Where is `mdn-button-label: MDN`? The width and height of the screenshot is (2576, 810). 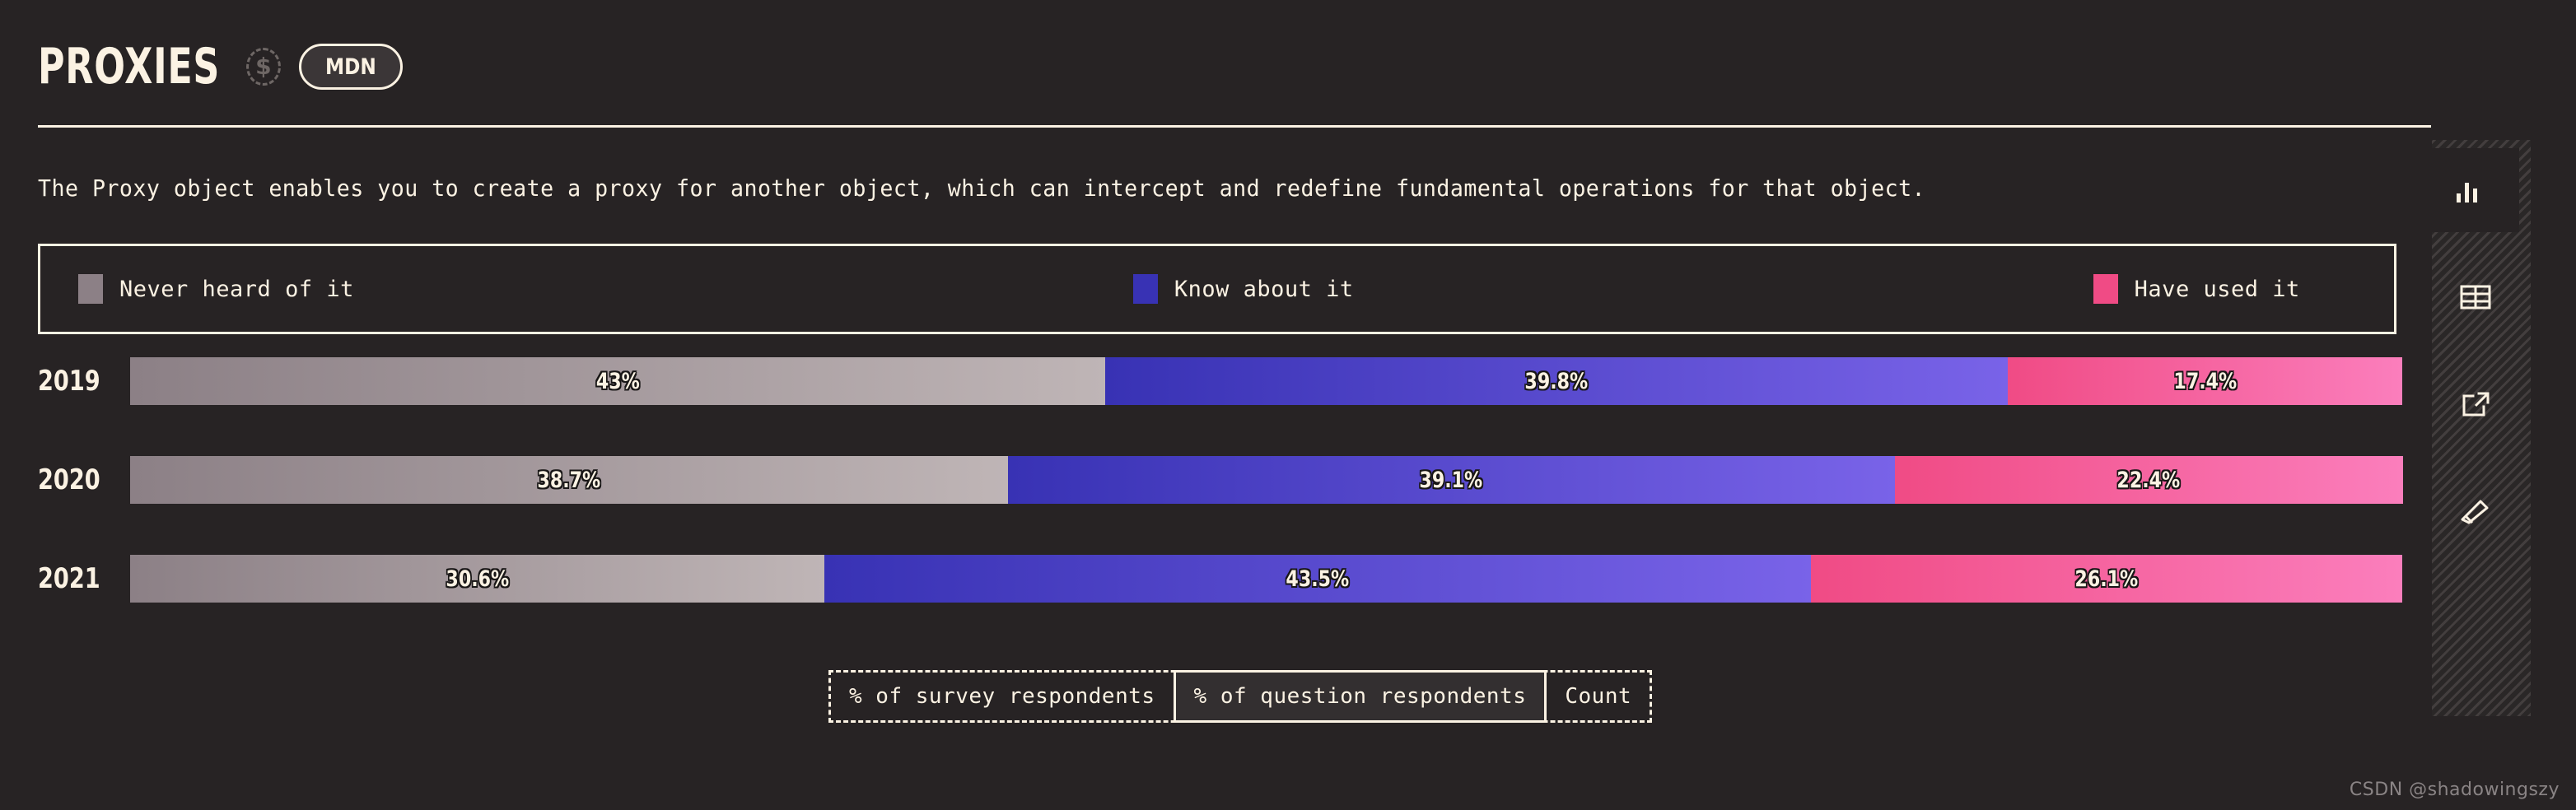
mdn-button-label: MDN is located at coordinates (350, 67).